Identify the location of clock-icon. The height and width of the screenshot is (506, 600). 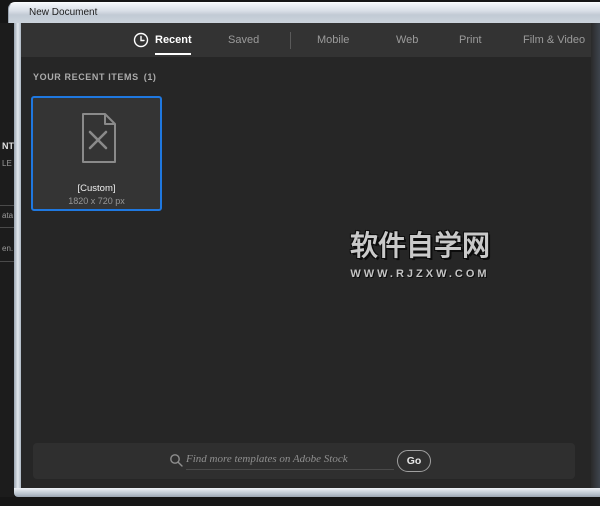
(141, 40).